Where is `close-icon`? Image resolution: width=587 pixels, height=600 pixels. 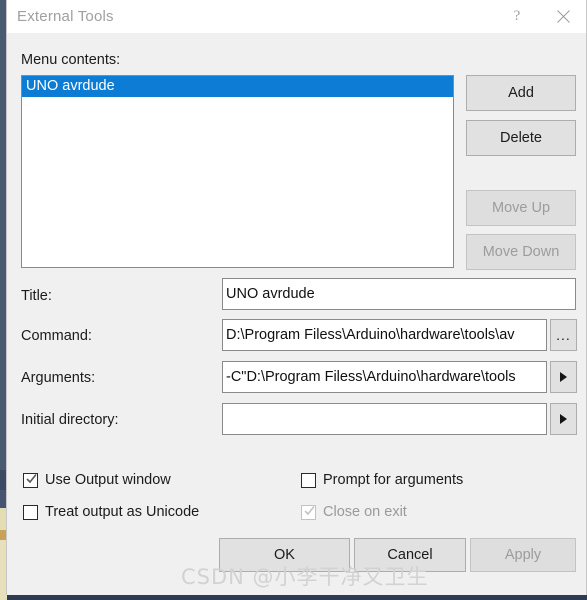 close-icon is located at coordinates (563, 16).